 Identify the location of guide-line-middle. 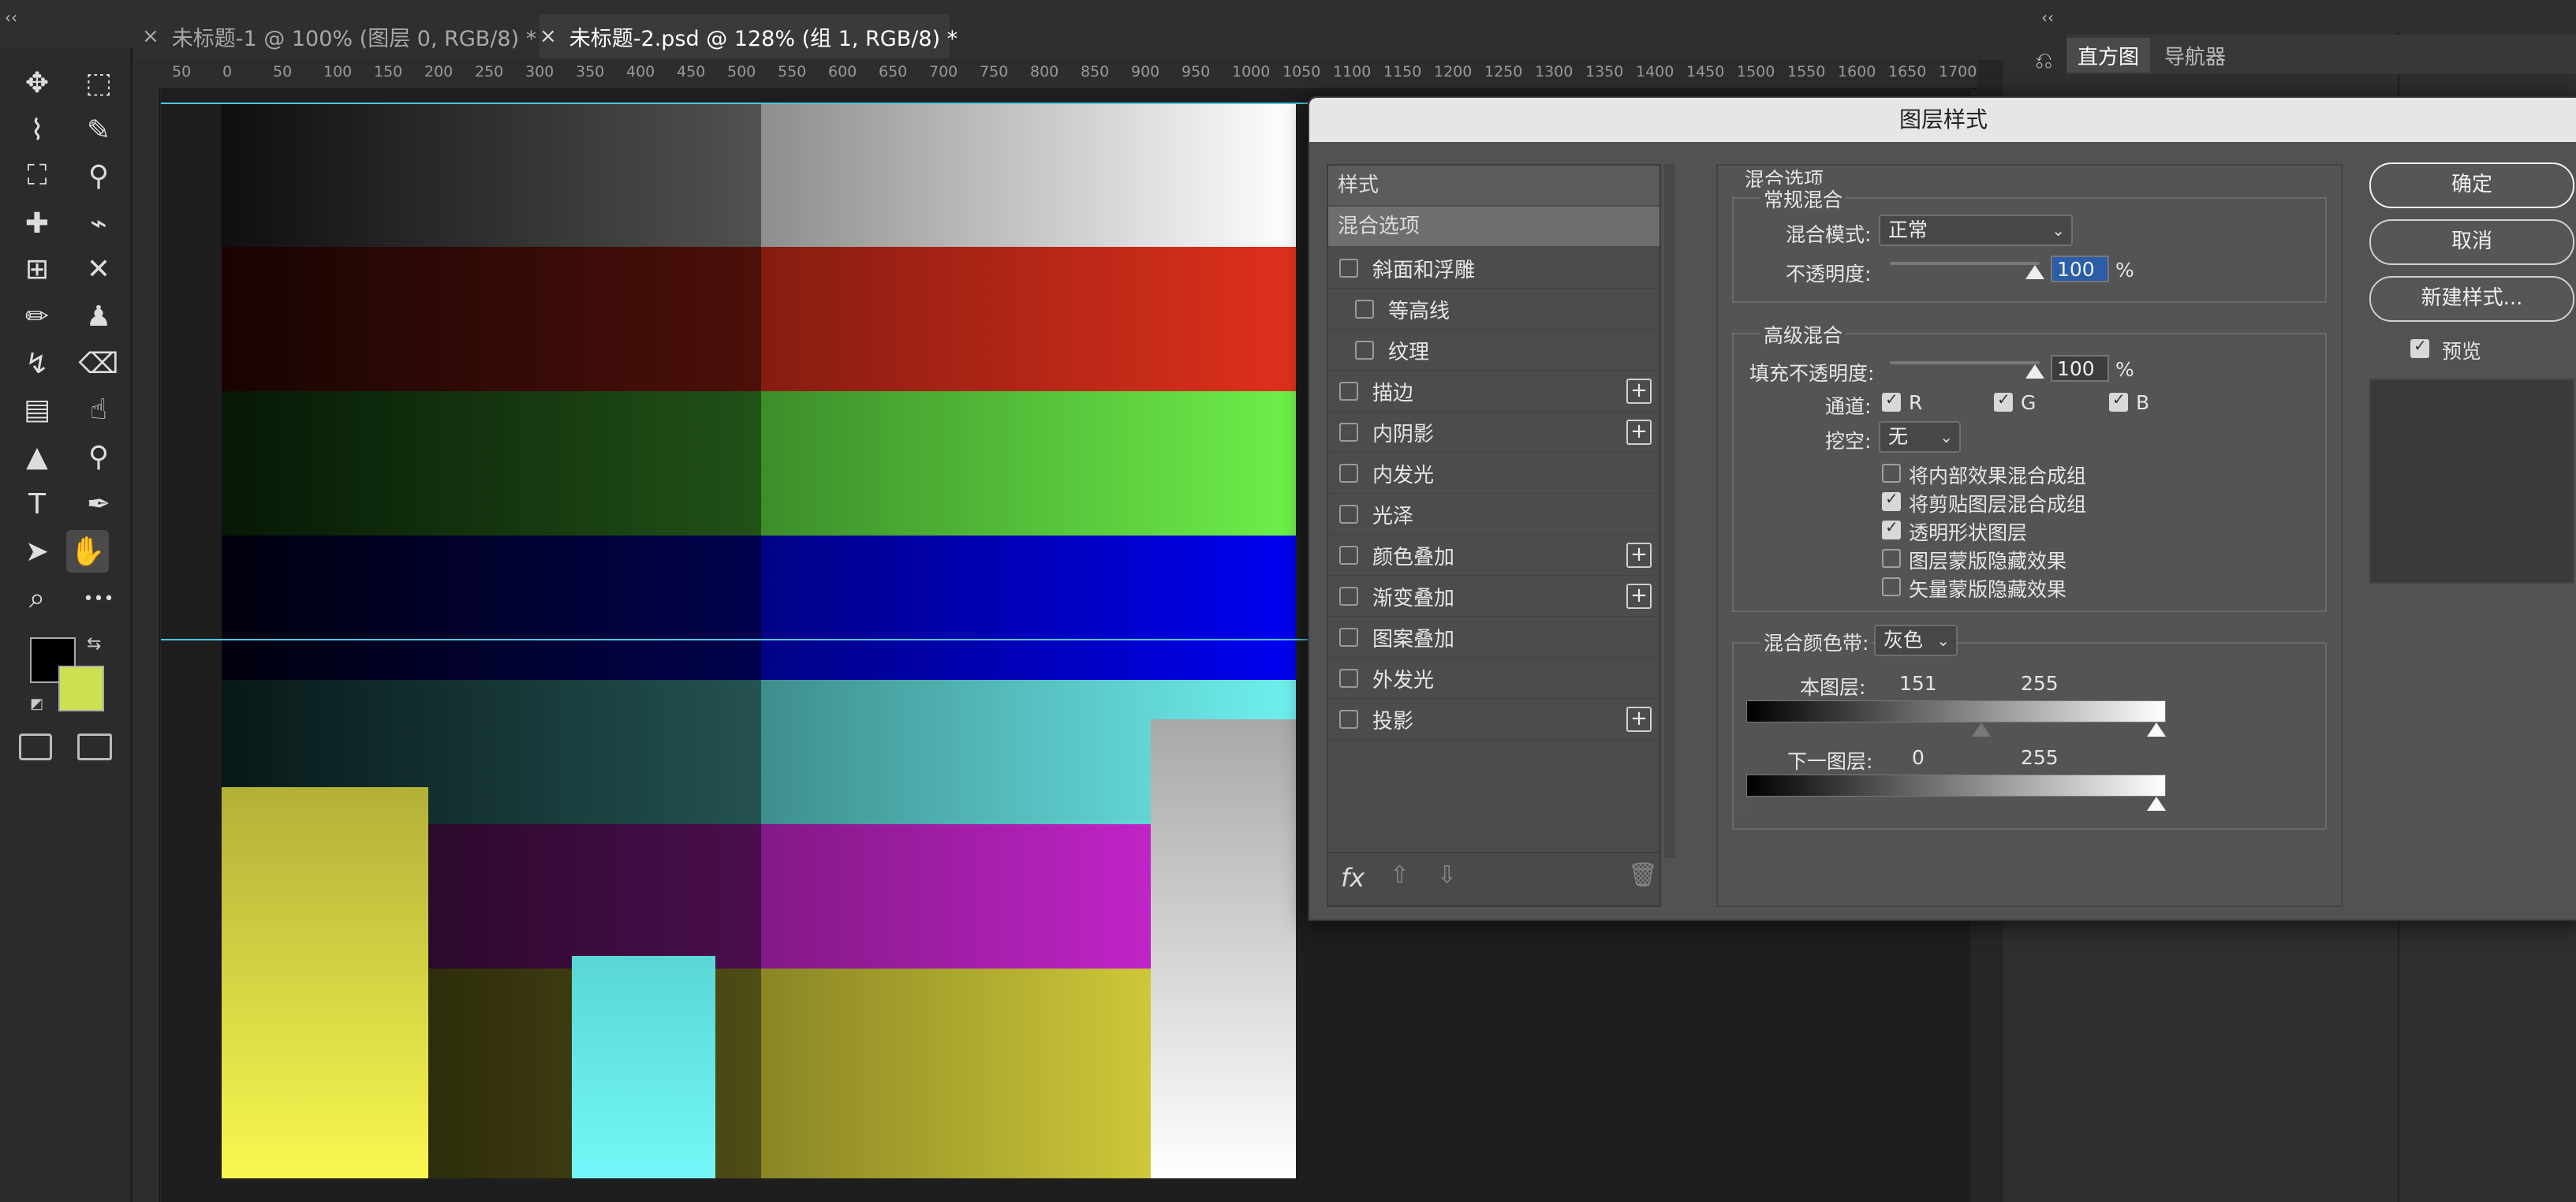
(736, 639).